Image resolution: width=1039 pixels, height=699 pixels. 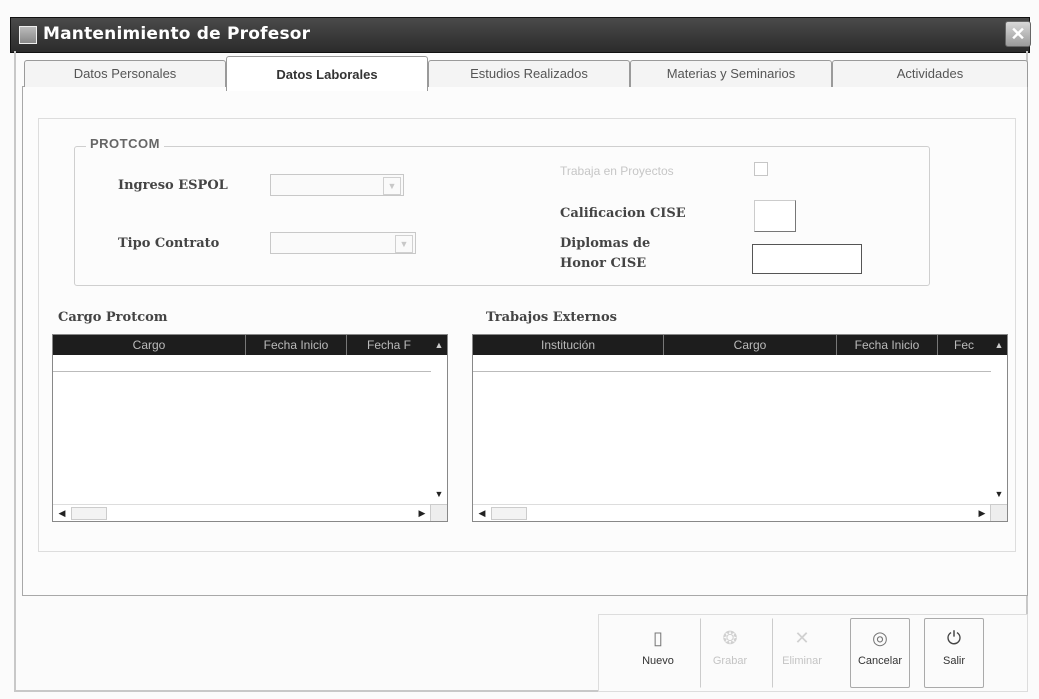 What do you see at coordinates (529, 73) in the screenshot?
I see `tab-estudios-realizados: Estudios Realizados` at bounding box center [529, 73].